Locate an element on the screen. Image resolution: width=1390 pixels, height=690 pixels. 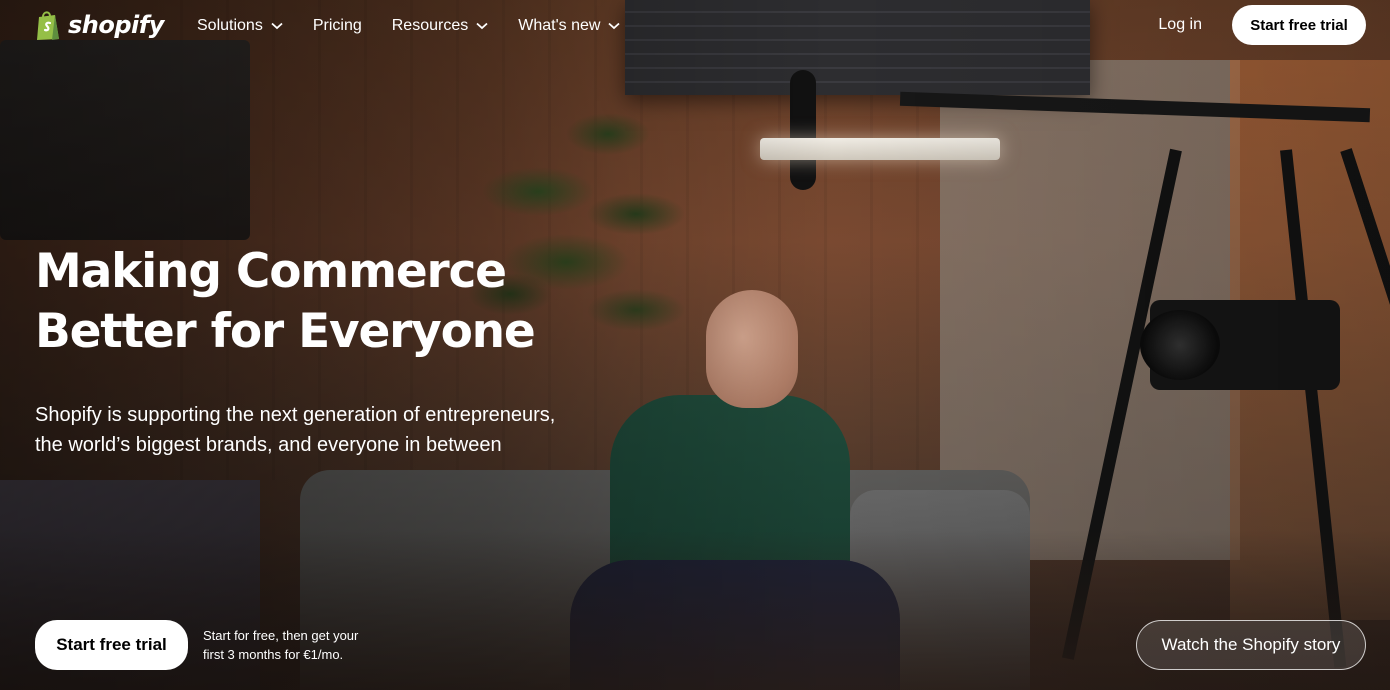
nav-whats-new: What's new is located at coordinates (569, 26).